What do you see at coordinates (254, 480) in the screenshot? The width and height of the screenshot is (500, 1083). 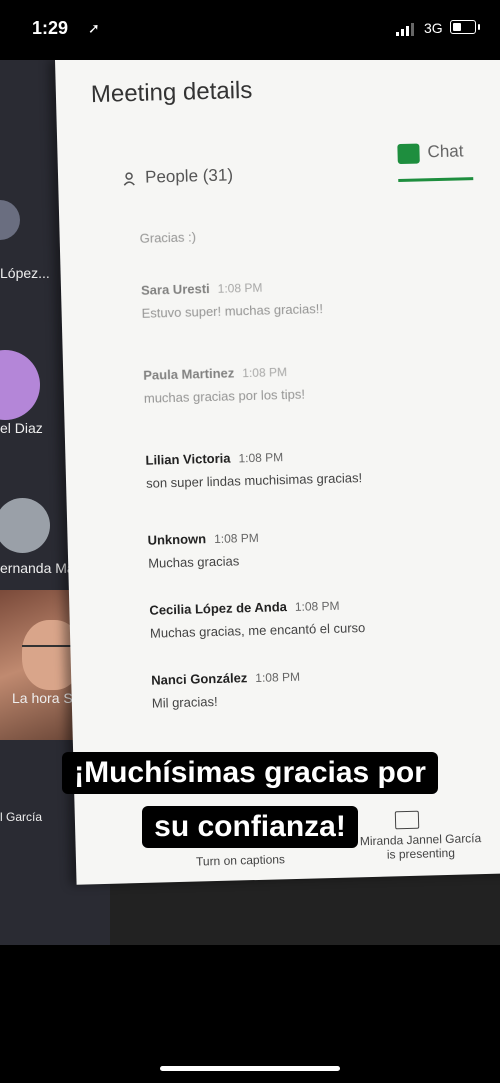 I see `message-text: son super lindas muchisimas gracias!` at bounding box center [254, 480].